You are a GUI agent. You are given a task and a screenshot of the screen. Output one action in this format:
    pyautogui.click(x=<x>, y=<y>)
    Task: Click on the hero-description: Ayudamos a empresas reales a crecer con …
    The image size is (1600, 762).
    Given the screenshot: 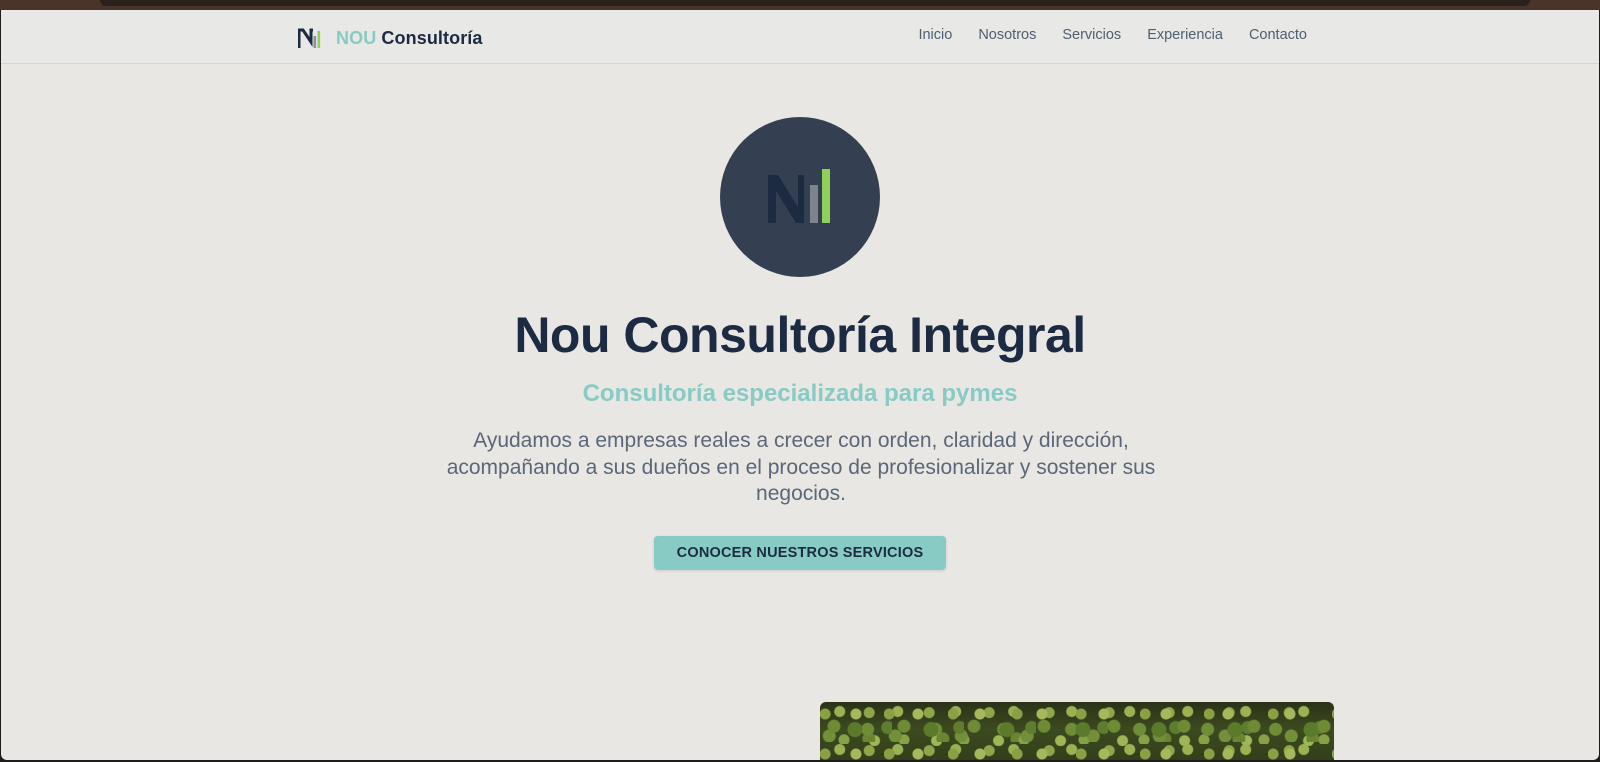 What is the action you would take?
    pyautogui.click(x=801, y=467)
    